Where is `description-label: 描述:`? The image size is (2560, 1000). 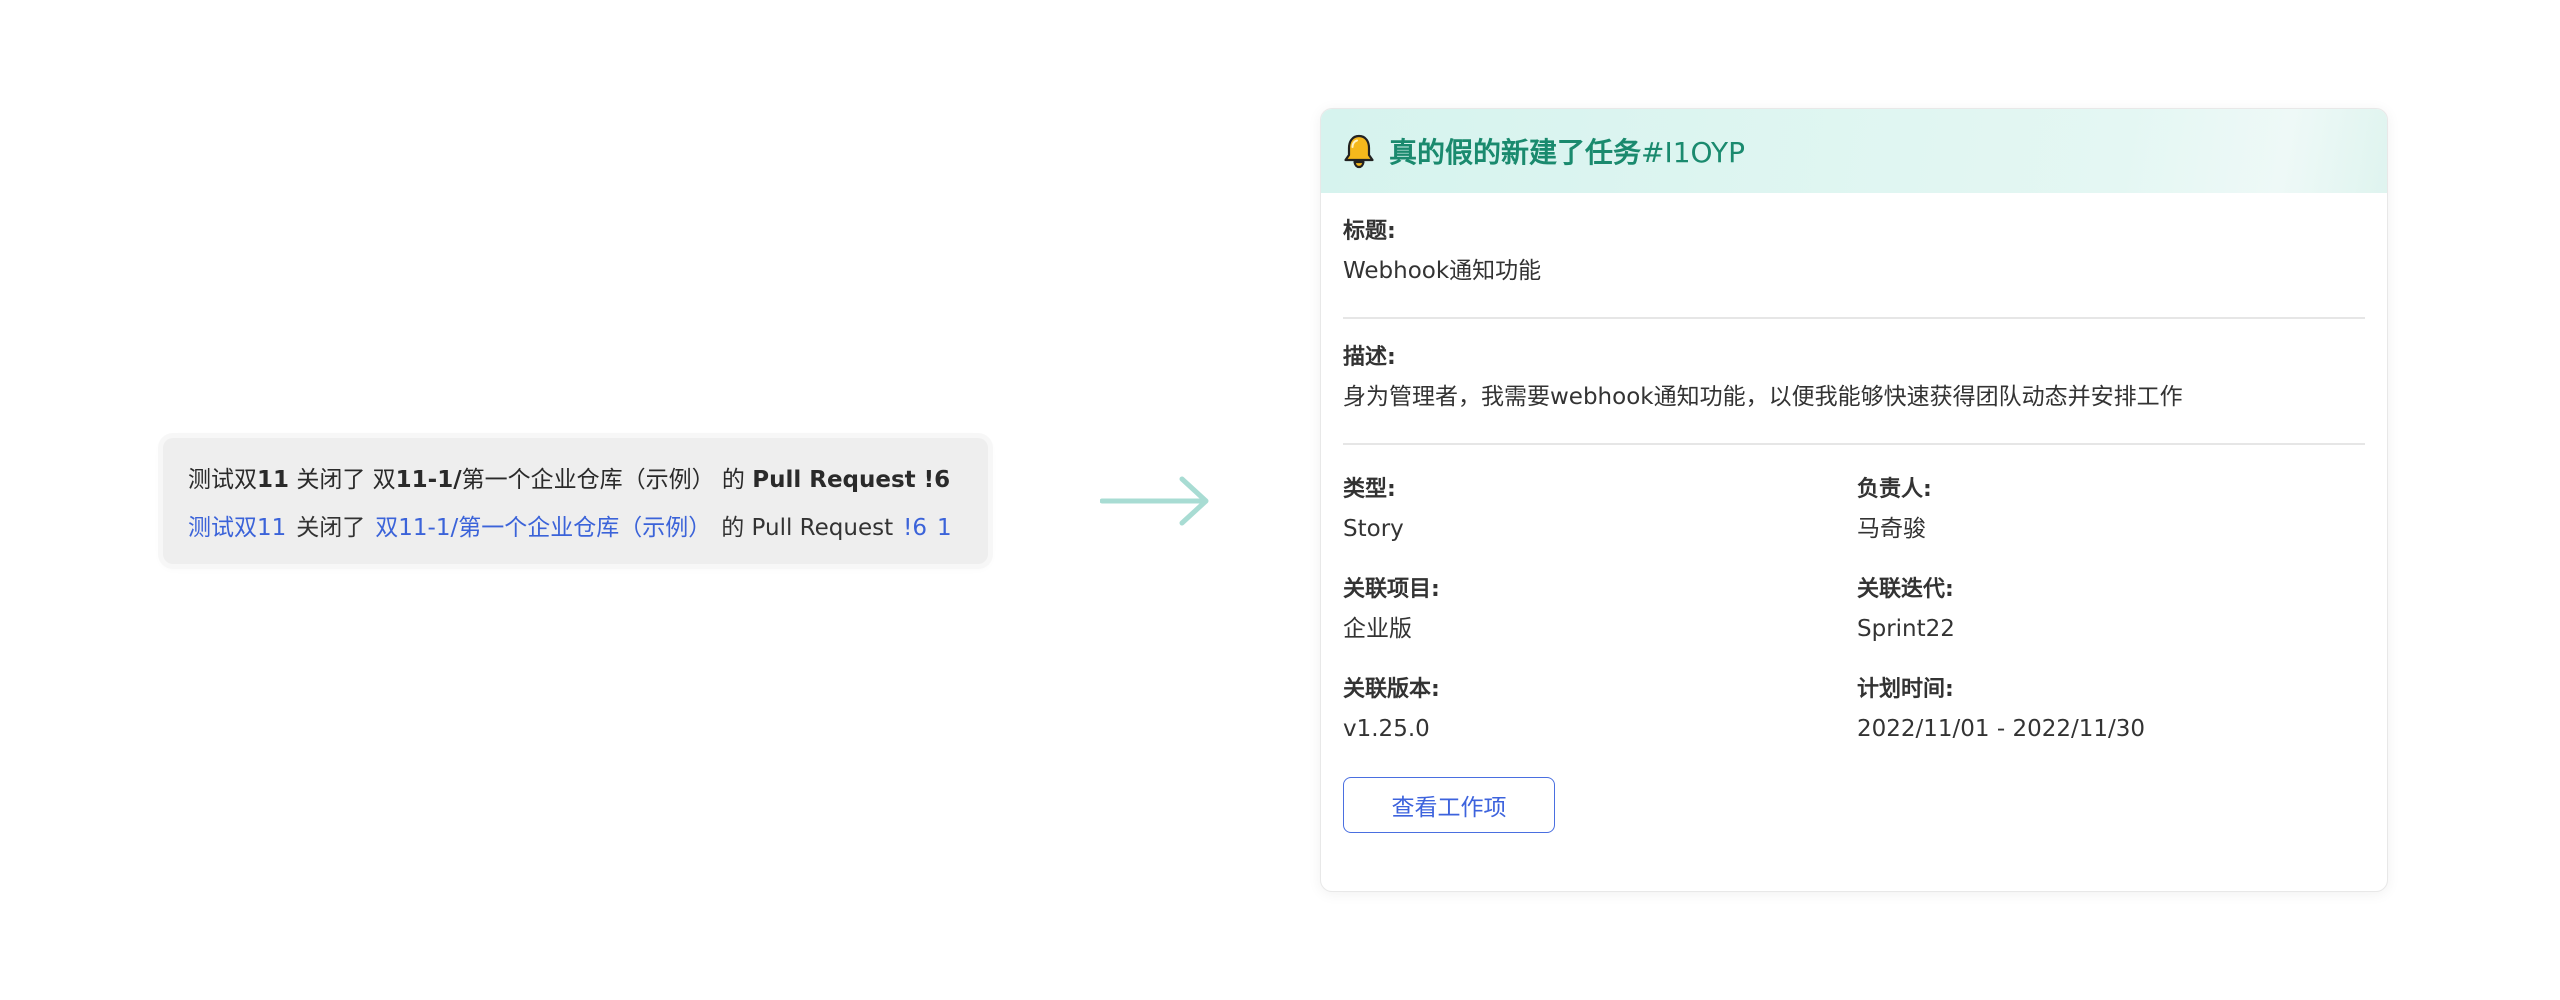
description-label: 描述: is located at coordinates (1369, 357).